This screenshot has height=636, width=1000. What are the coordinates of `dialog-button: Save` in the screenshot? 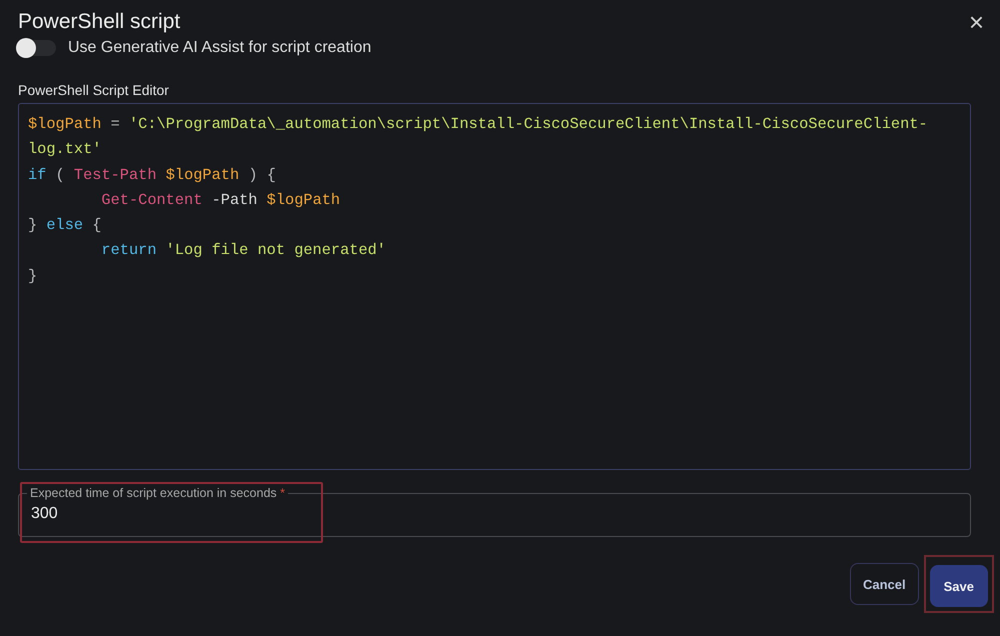 It's located at (959, 586).